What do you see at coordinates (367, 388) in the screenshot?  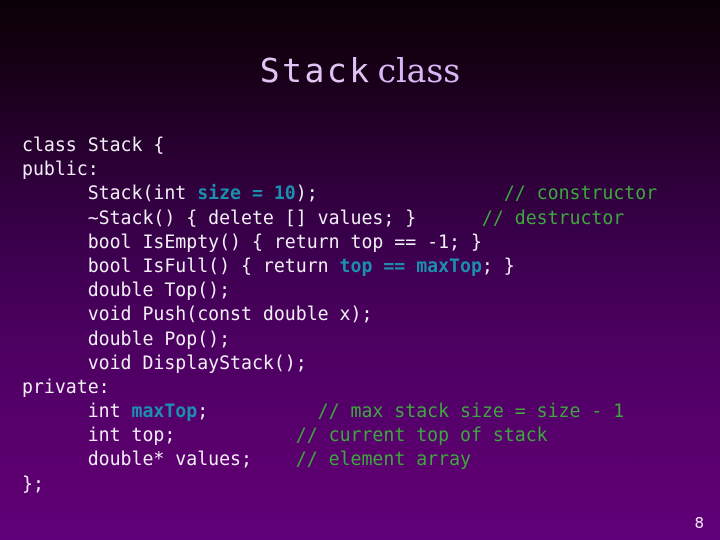 I see `code-line: private:` at bounding box center [367, 388].